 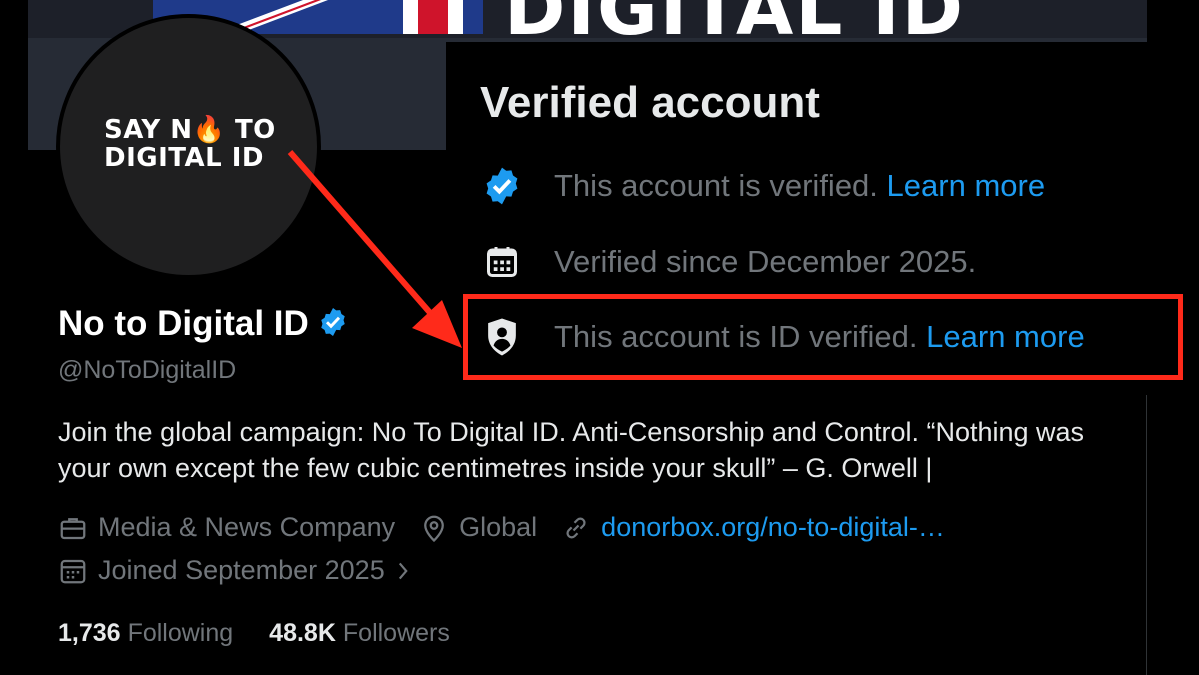 I want to click on avatar-line1a: SAY N, so click(x=148, y=130).